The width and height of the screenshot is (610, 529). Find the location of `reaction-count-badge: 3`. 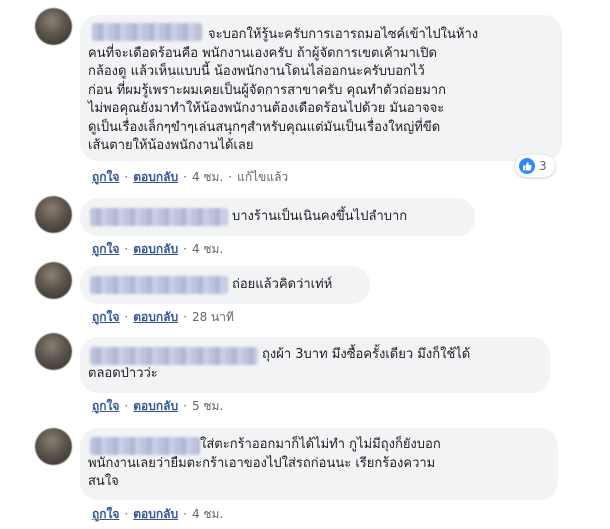

reaction-count-badge: 3 is located at coordinates (535, 166).